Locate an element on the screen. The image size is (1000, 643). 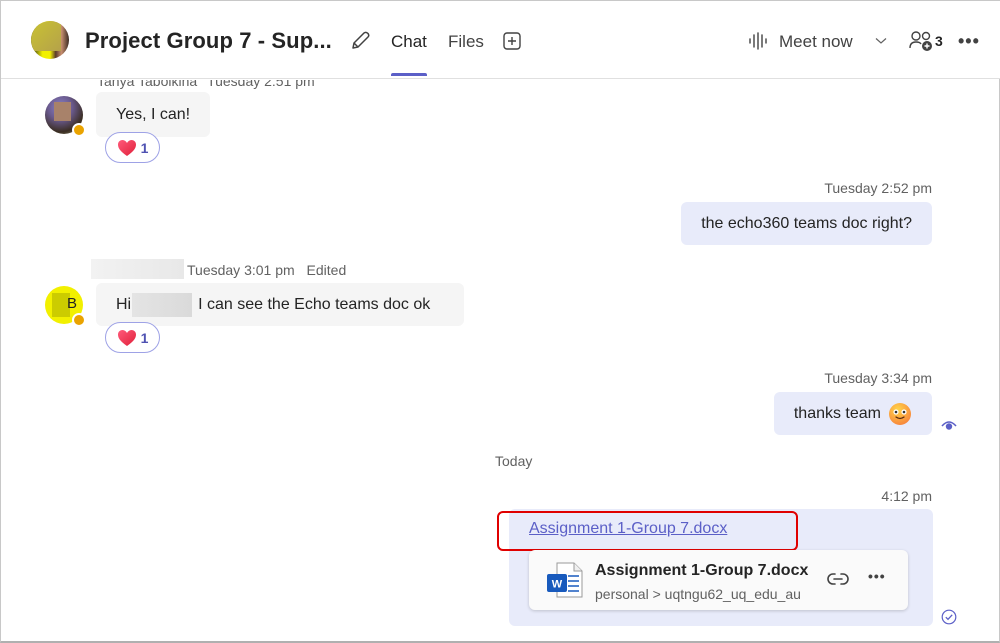
active-tab-indicator is located at coordinates (409, 74).